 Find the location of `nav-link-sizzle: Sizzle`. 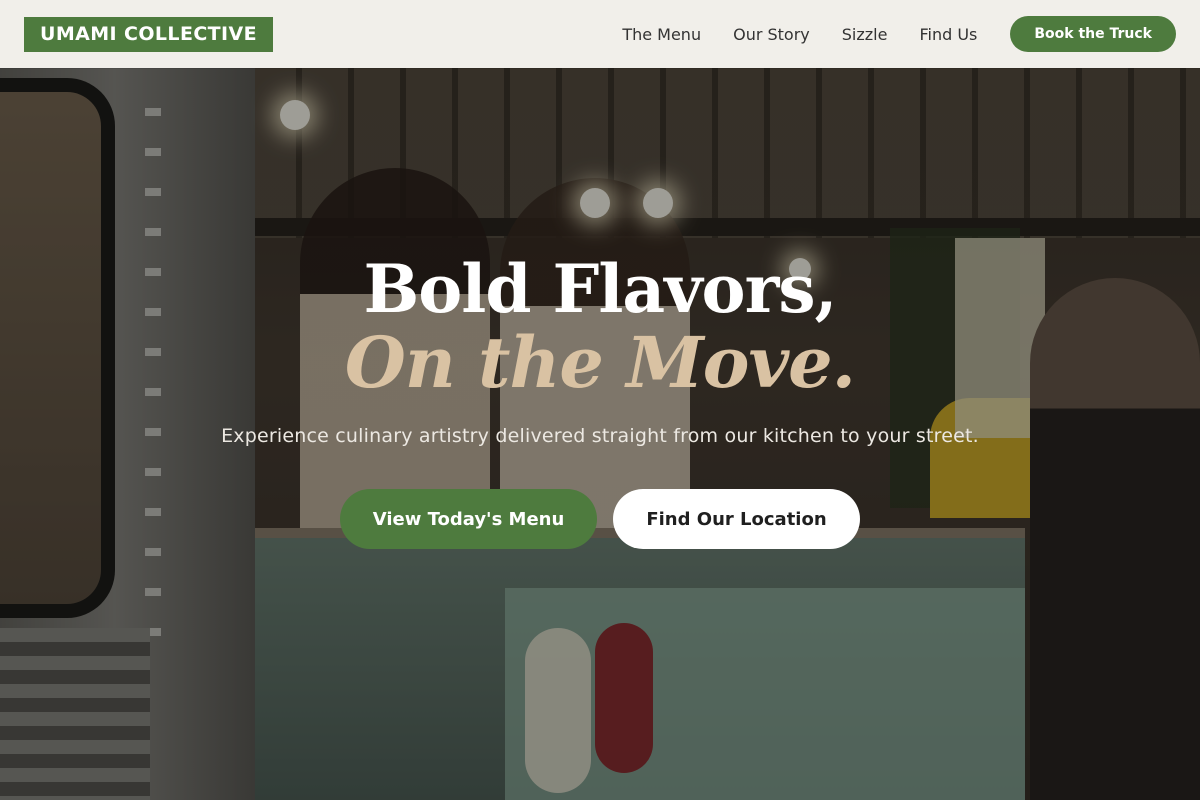

nav-link-sizzle: Sizzle is located at coordinates (865, 34).